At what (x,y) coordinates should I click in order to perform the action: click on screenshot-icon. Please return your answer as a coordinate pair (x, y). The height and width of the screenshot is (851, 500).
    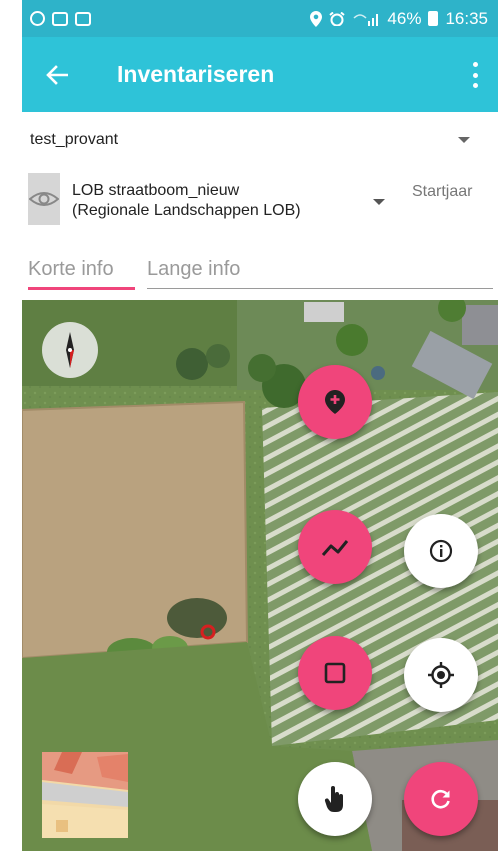
    Looking at the image, I should click on (83, 18).